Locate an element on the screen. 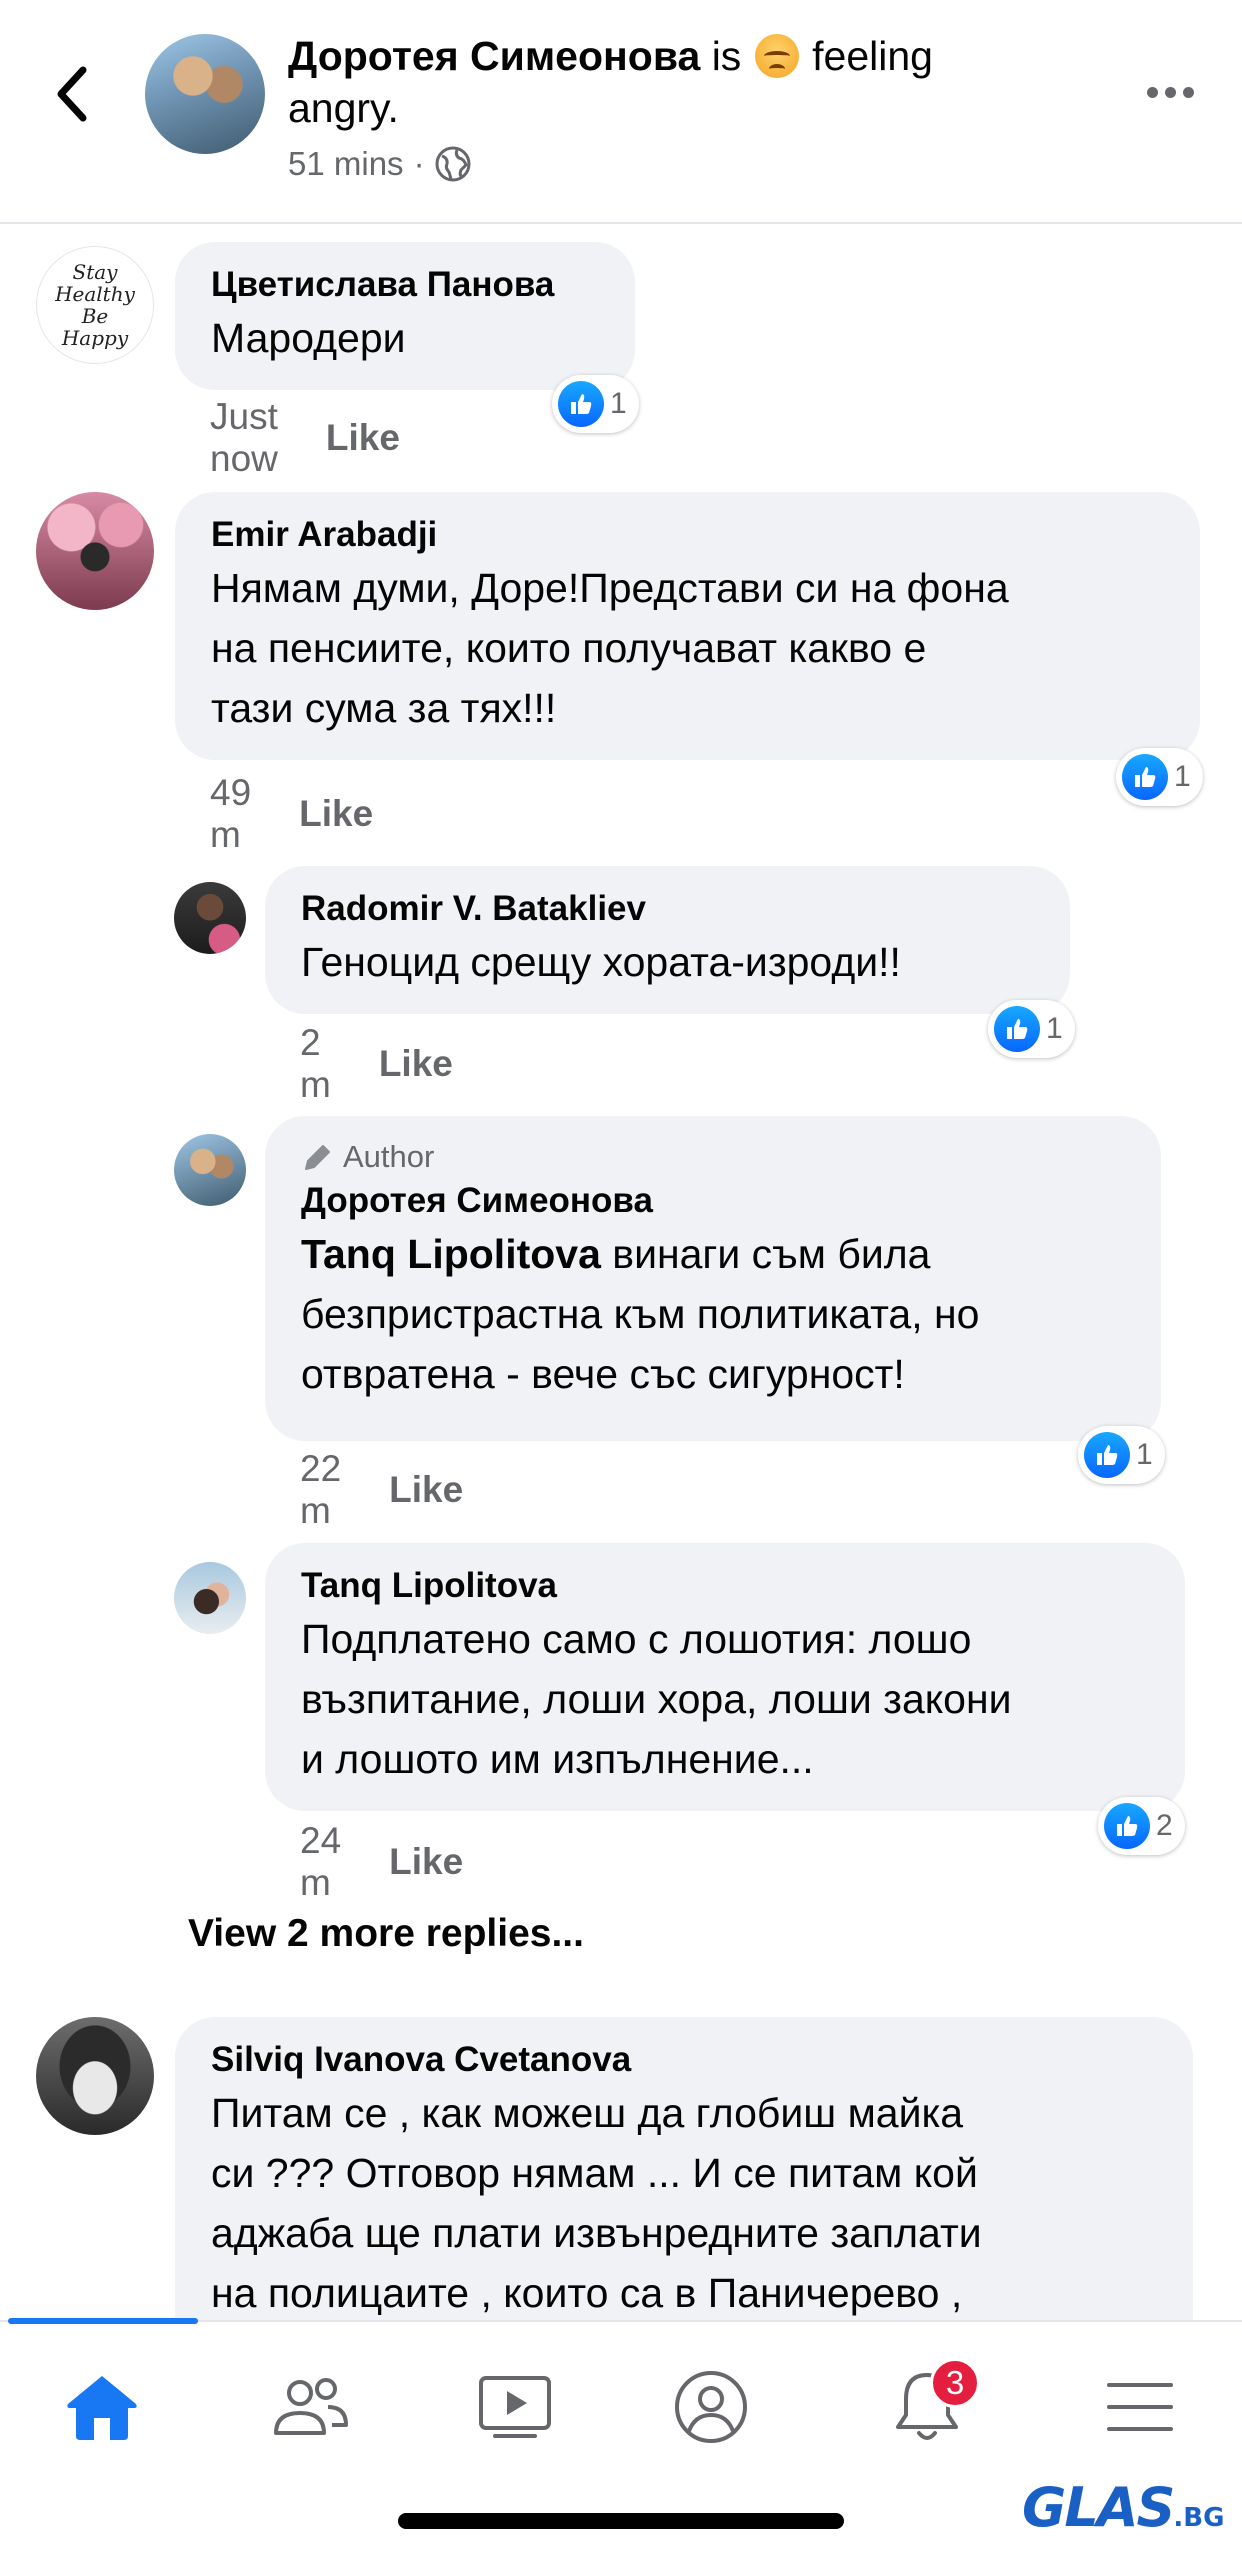 This screenshot has width=1242, height=2553. commenter-name: Доротея Симеонова is located at coordinates (713, 1201).